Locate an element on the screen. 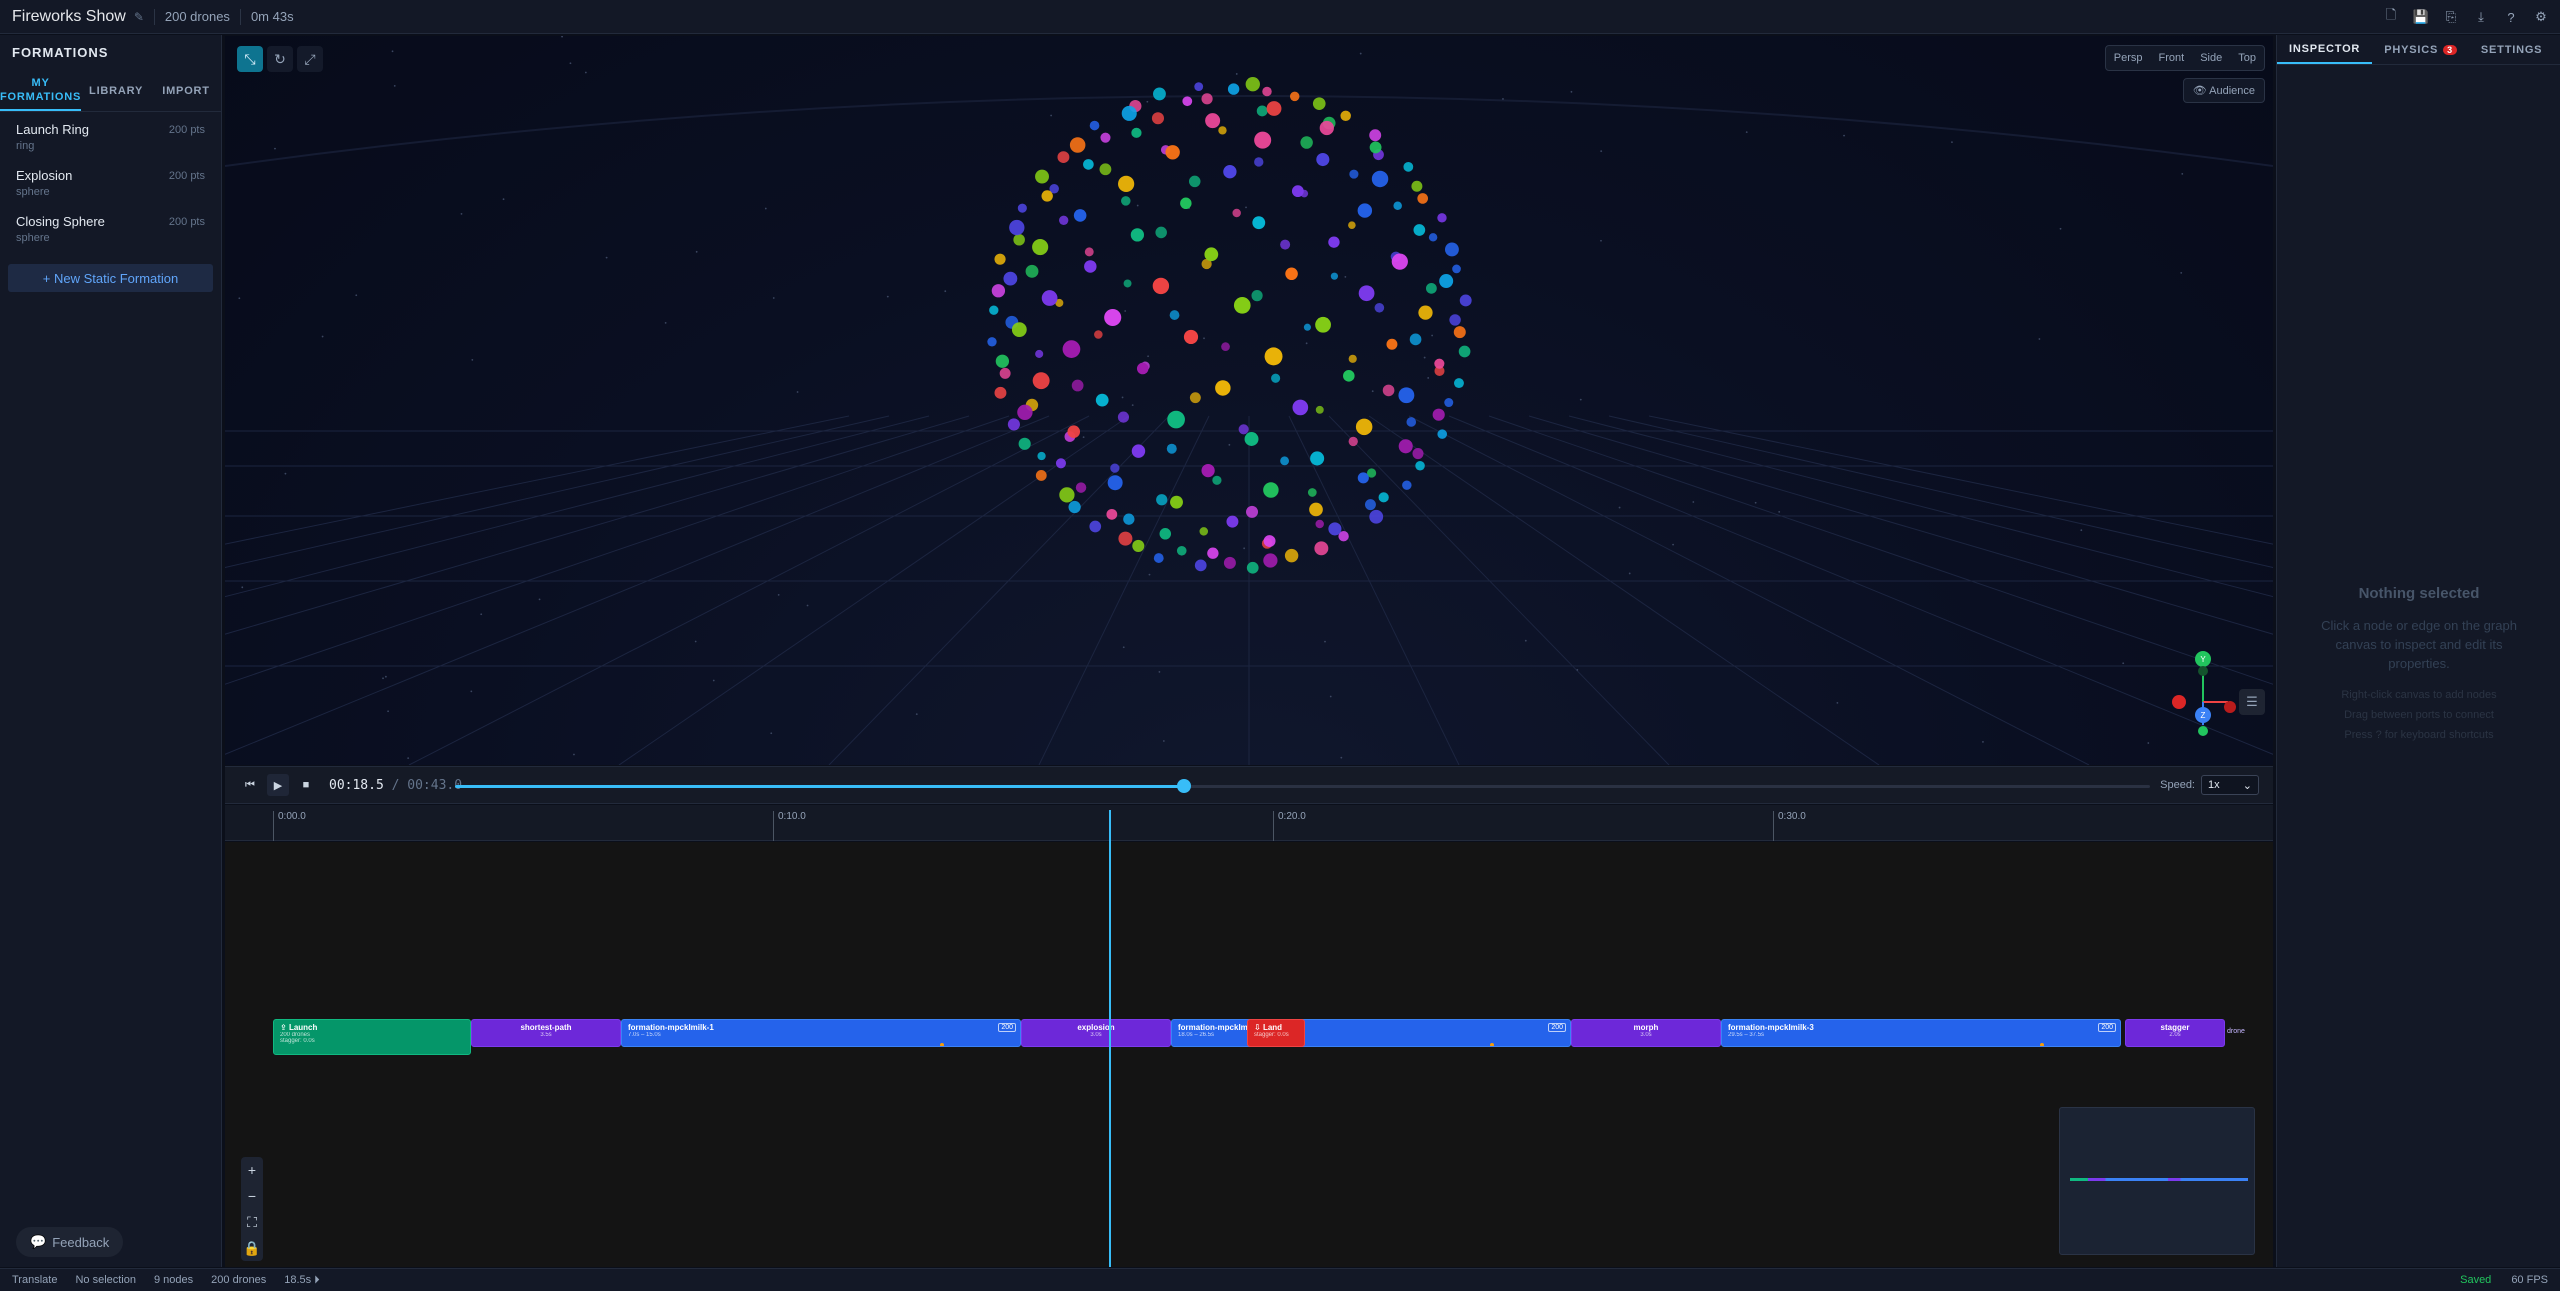  clip-transition-morph: morph 3.0s is located at coordinates (1646, 1033).